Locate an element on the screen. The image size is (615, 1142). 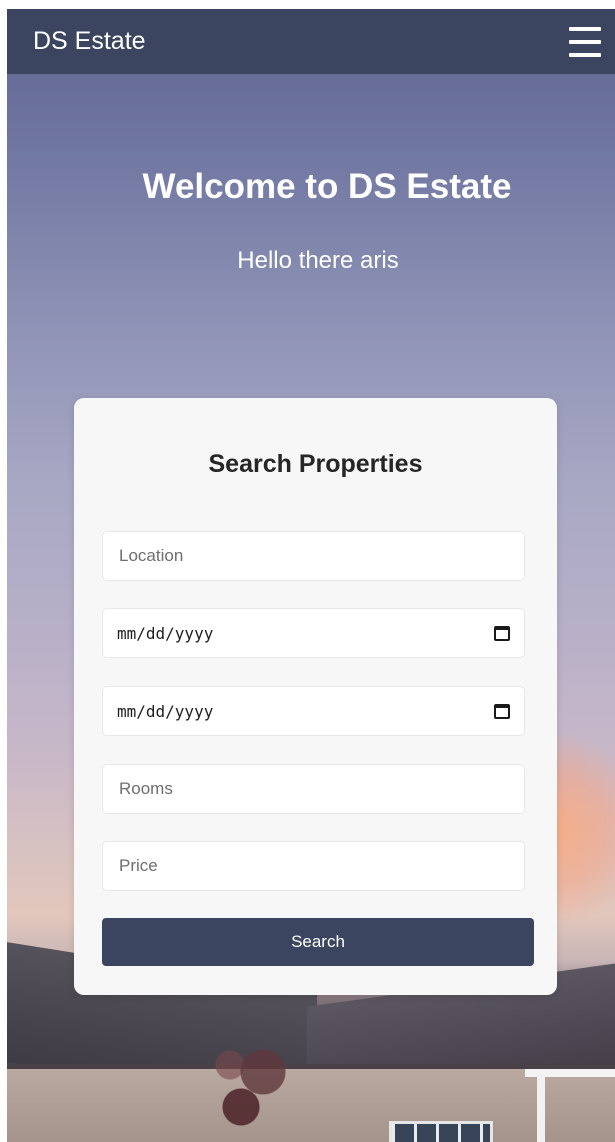
search-button: Search is located at coordinates (318, 942).